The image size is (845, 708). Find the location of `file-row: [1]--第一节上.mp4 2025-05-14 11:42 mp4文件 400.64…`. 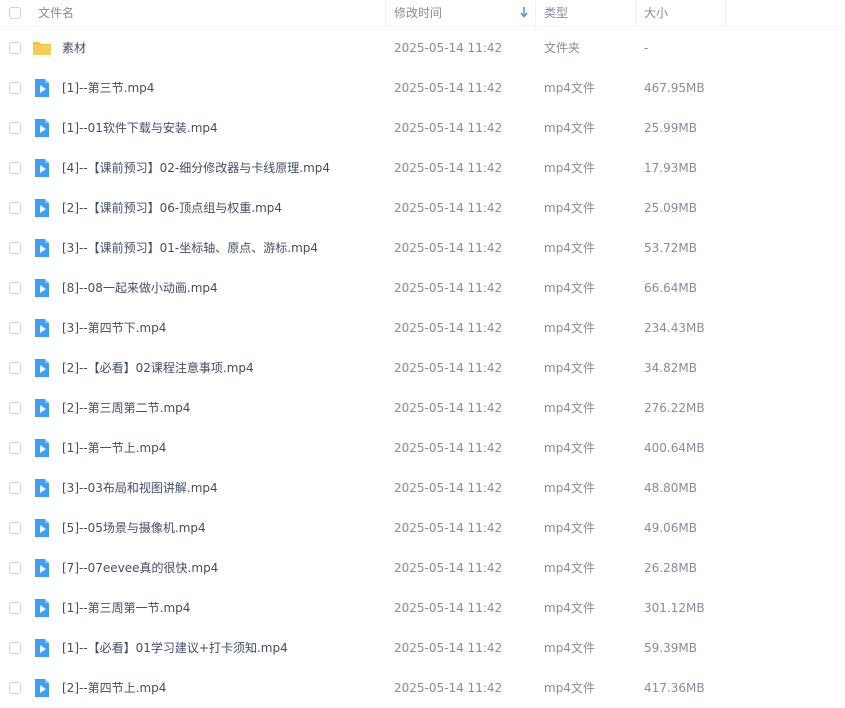

file-row: [1]--第一节上.mp4 2025-05-14 11:42 mp4文件 400.64… is located at coordinates (422, 448).